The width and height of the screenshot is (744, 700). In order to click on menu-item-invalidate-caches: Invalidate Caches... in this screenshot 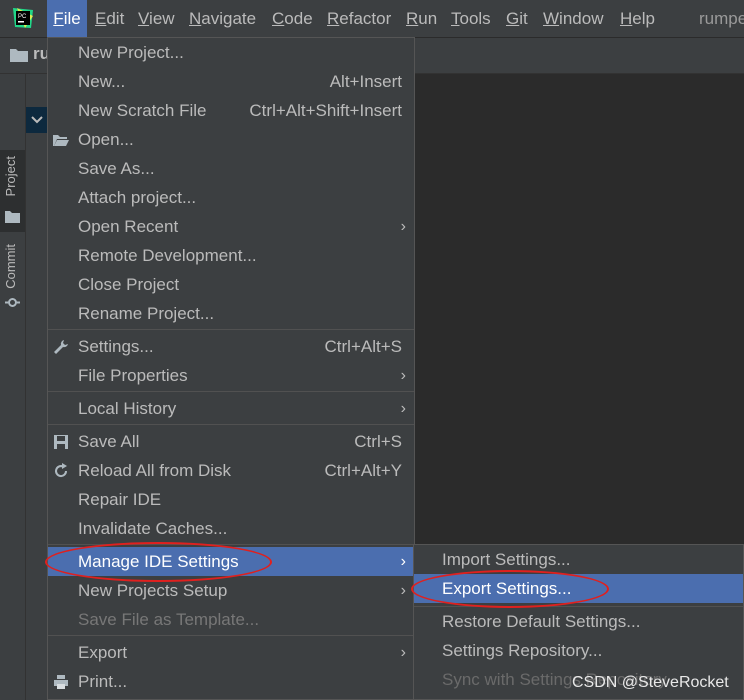, I will do `click(231, 528)`.